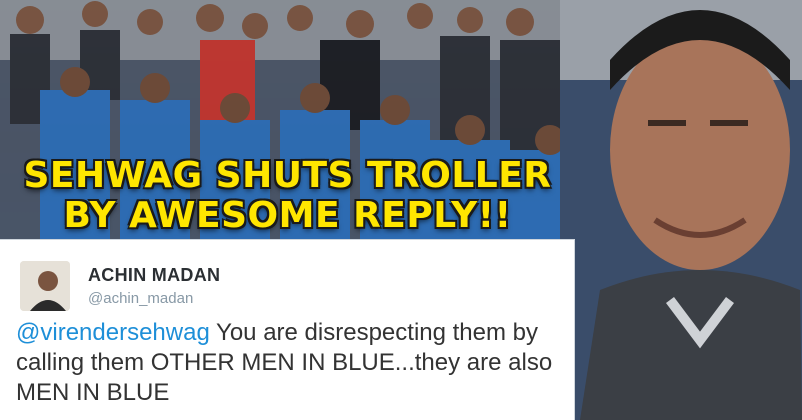  Describe the element at coordinates (287, 215) in the screenshot. I see `headline-line-2: BY AWESOME REPLY!!` at that location.